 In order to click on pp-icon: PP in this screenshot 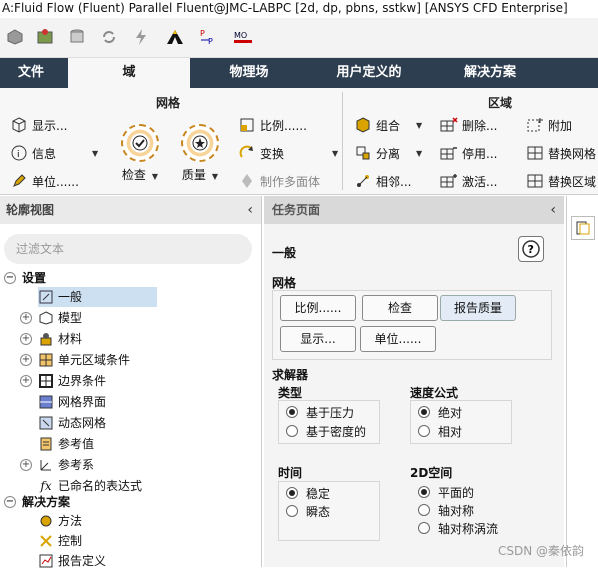, I will do `click(209, 37)`.